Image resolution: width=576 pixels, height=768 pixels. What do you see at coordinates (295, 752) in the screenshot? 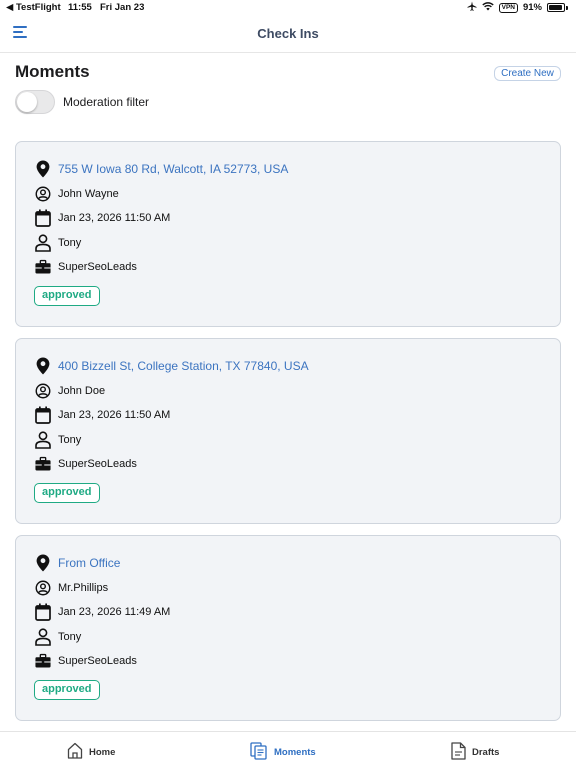
I see `tab-moments-label: Moments` at bounding box center [295, 752].